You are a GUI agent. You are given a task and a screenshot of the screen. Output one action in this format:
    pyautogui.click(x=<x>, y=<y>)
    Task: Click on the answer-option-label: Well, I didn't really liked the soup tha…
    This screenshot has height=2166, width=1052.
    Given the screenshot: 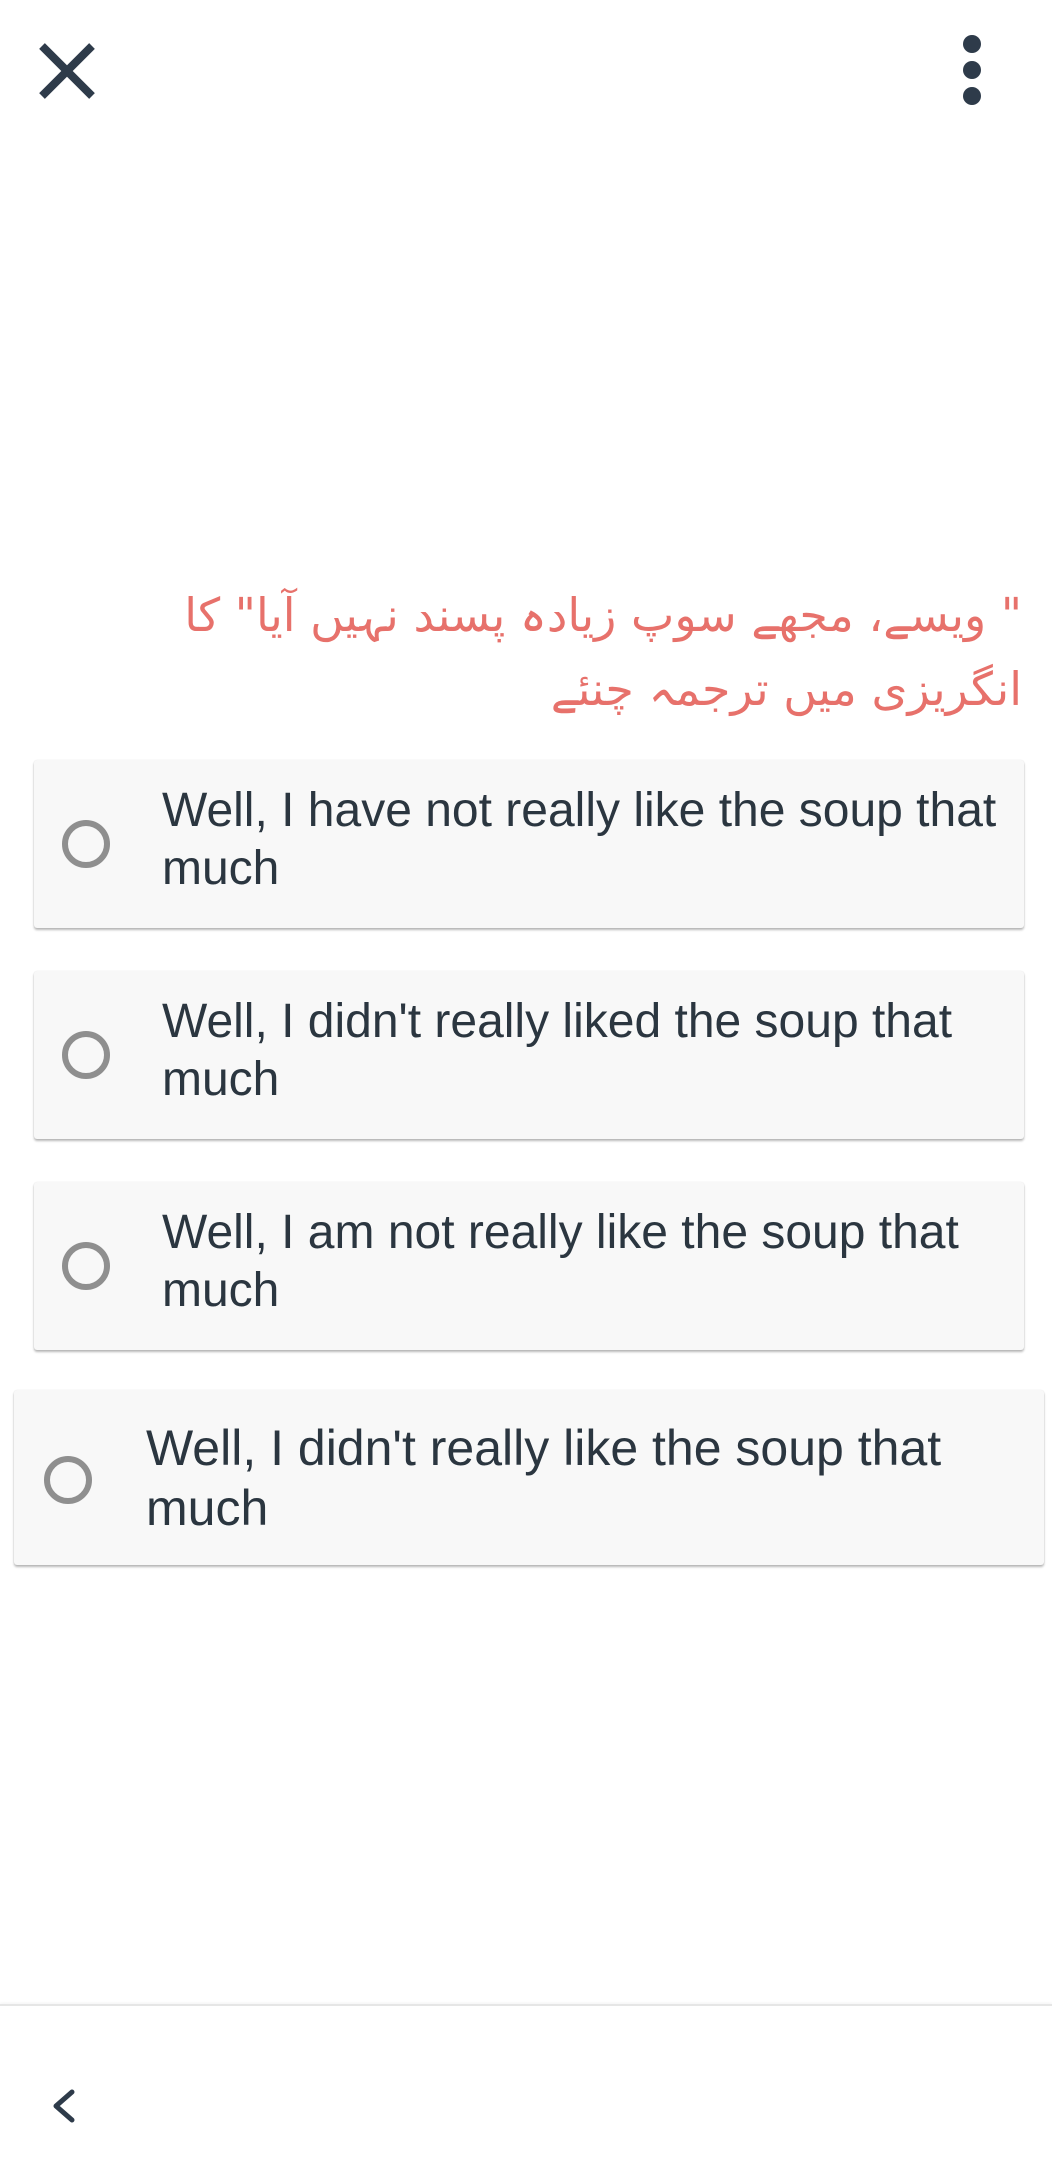 What is the action you would take?
    pyautogui.click(x=557, y=1050)
    